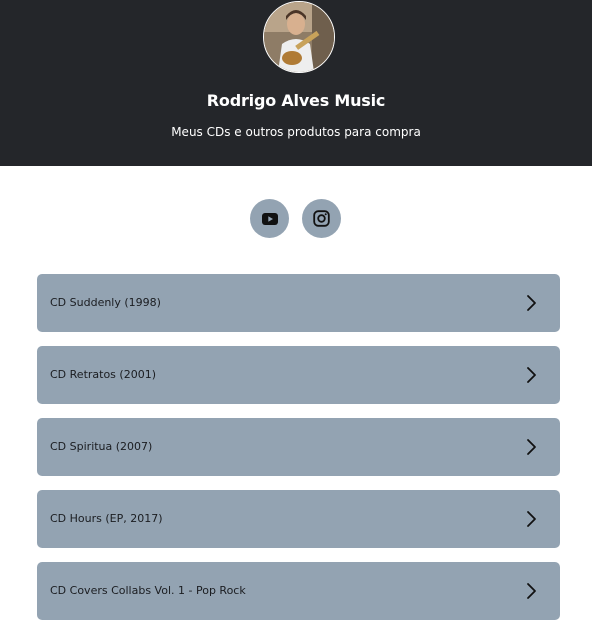 The height and width of the screenshot is (636, 592). What do you see at coordinates (298, 591) in the screenshot?
I see `link-card-covers-collabs: CD Covers Collabs Vol. 1 - Pop Rock` at bounding box center [298, 591].